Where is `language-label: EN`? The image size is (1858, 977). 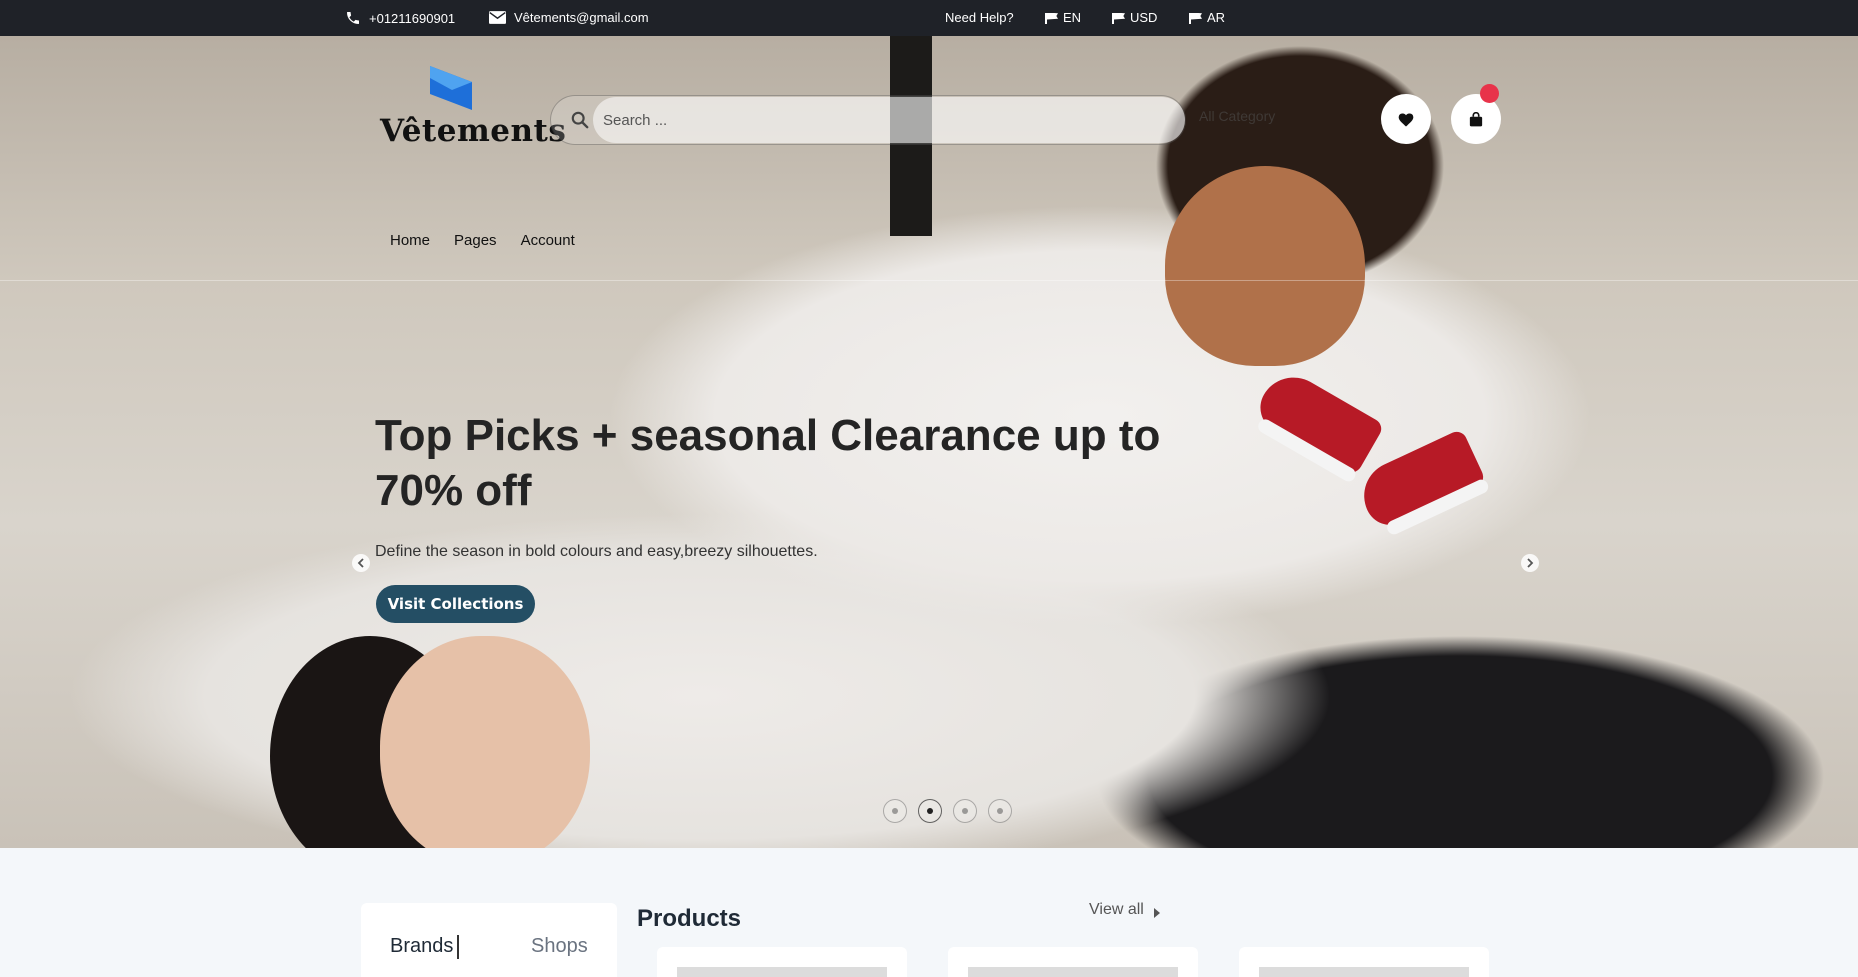
language-label: EN is located at coordinates (1072, 17).